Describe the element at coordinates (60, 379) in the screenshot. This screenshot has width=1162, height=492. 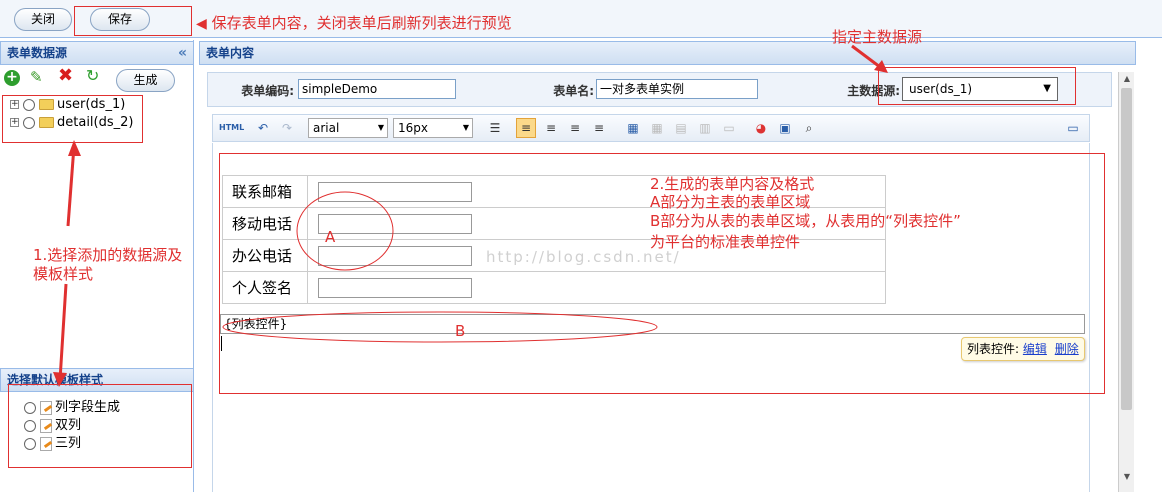
I see `arrow-template-head` at that location.